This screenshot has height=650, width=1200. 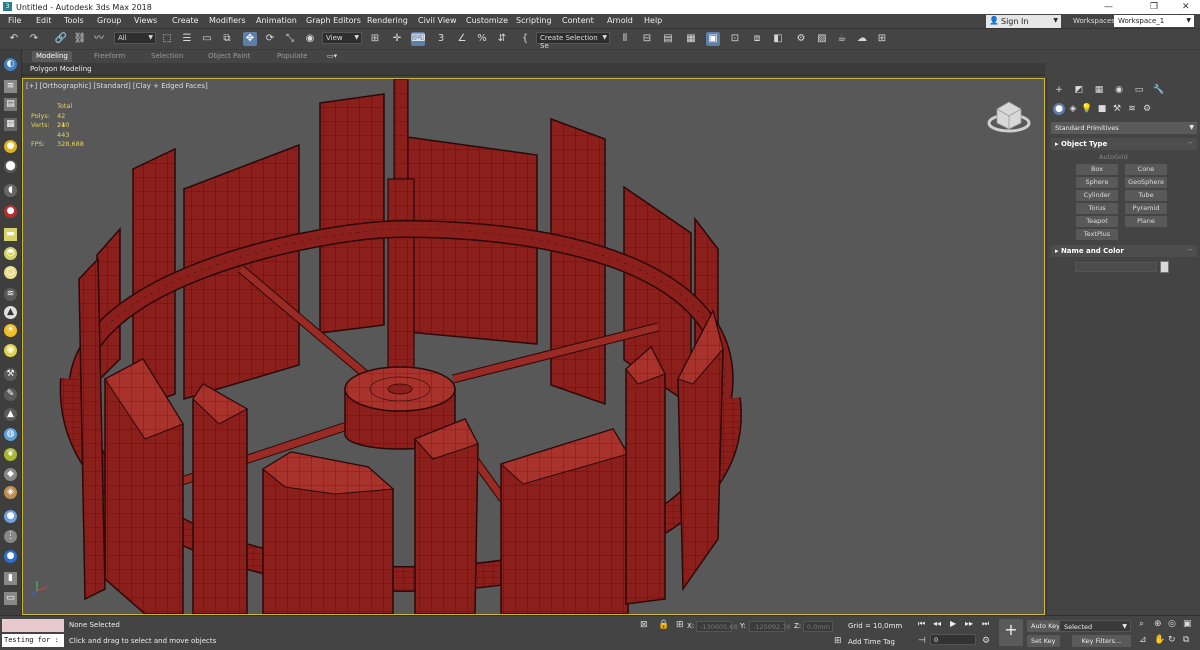 I want to click on menu-civil-view: Civil View, so click(x=437, y=20).